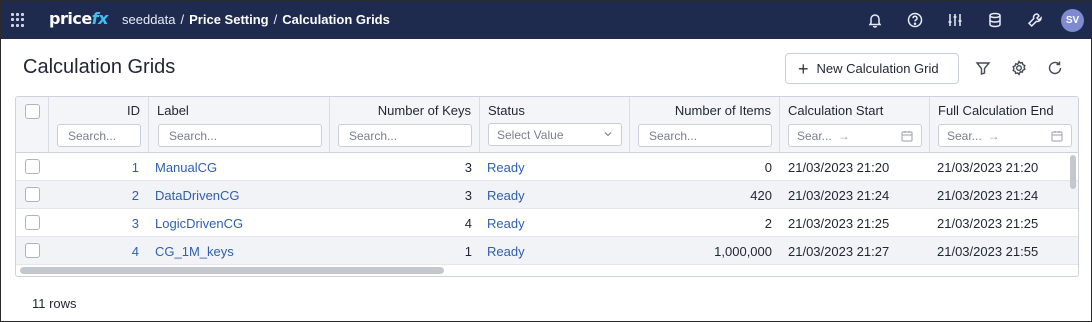  Describe the element at coordinates (983, 68) in the screenshot. I see `filter-icon` at that location.